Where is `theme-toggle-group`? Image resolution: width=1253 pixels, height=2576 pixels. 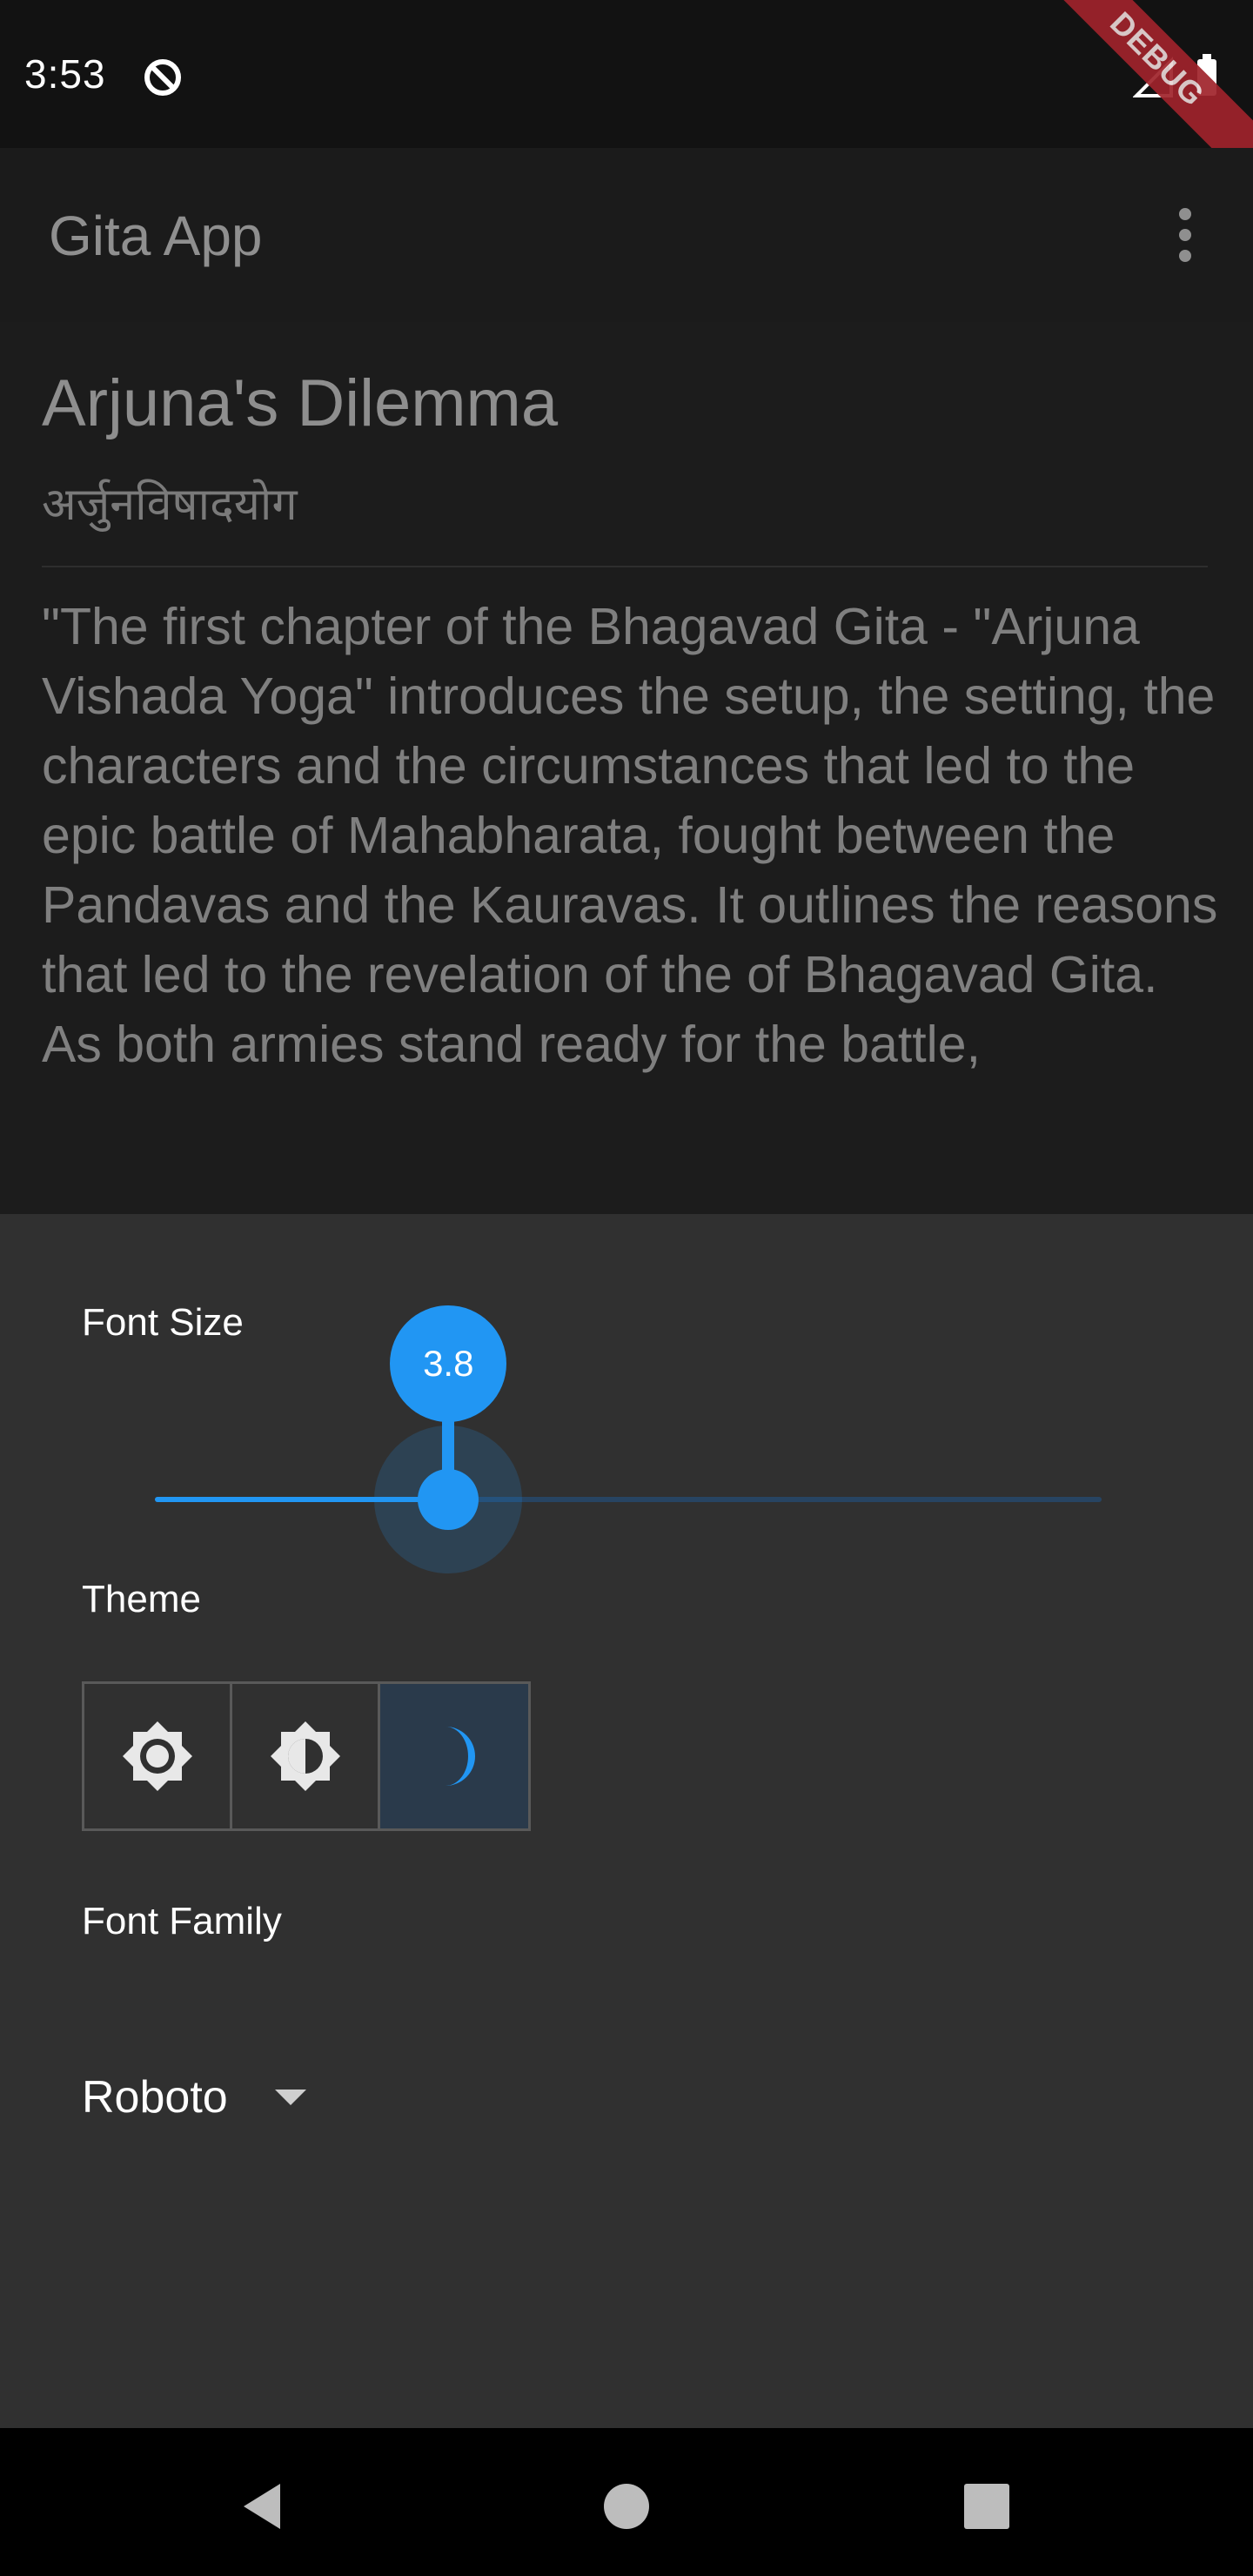 theme-toggle-group is located at coordinates (306, 1756).